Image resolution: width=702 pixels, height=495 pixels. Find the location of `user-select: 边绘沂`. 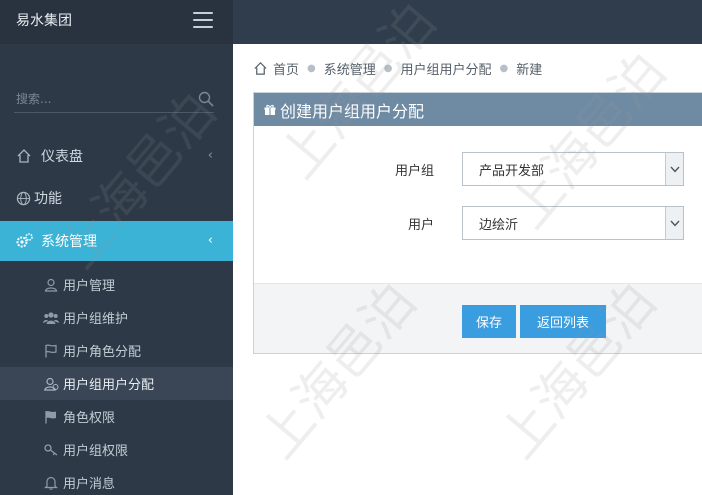

user-select: 边绘沂 is located at coordinates (573, 223).